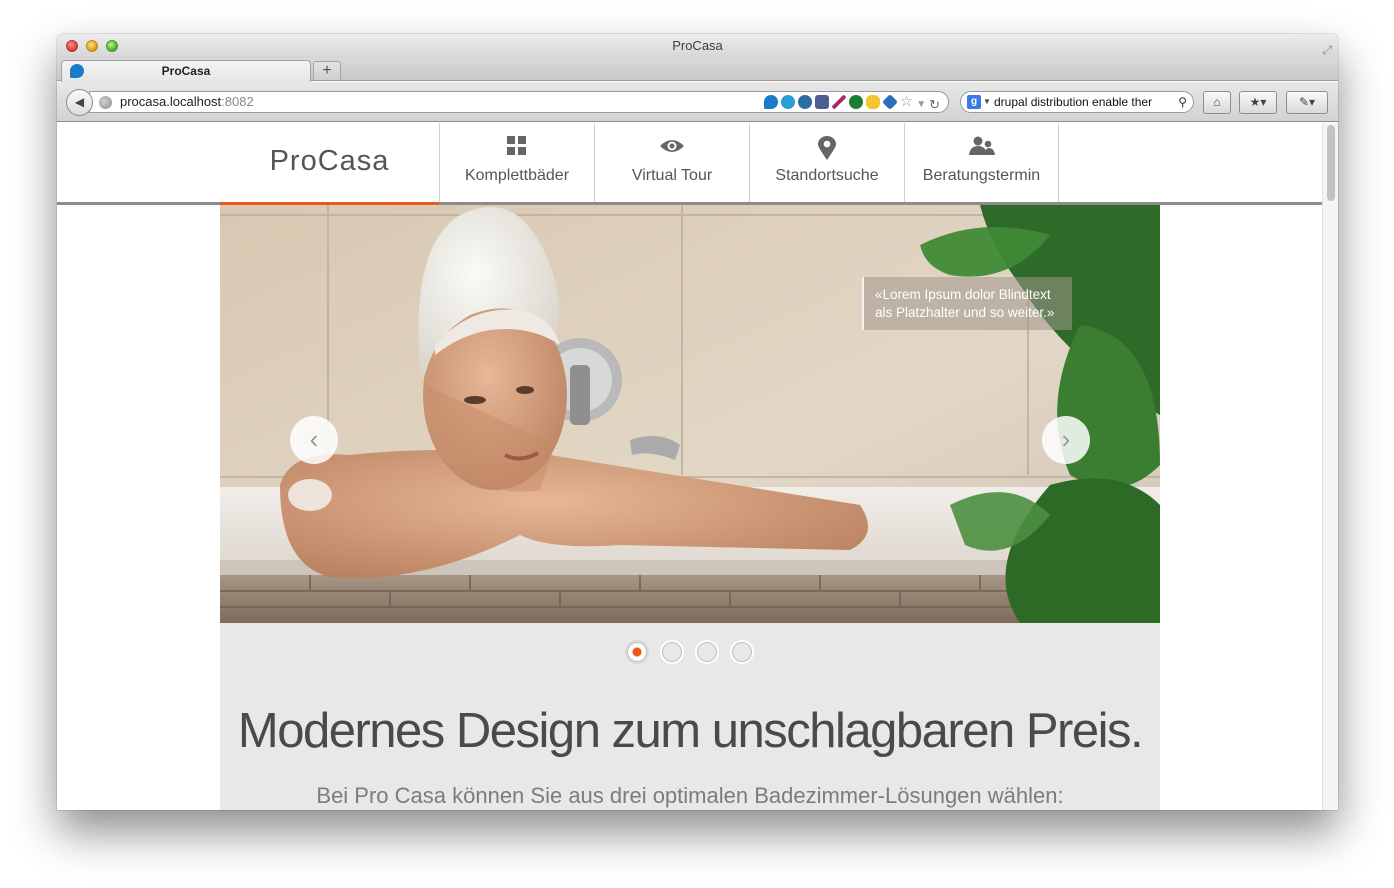 The height and width of the screenshot is (888, 1394). I want to click on nav-item-virtual-tour: Virtual Tour, so click(671, 162).